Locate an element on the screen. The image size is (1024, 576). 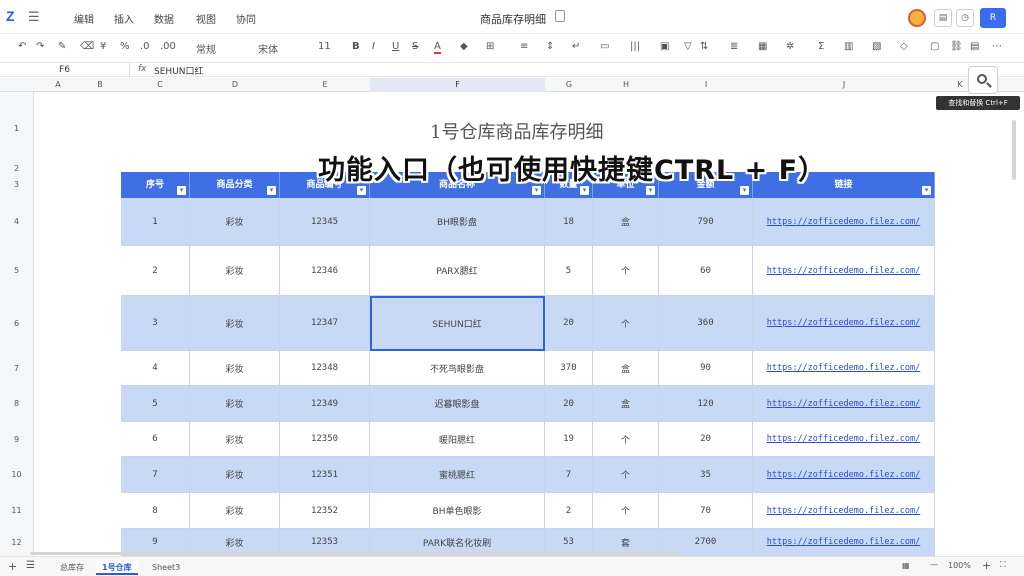
cell-code: 12345 is located at coordinates (325, 222).